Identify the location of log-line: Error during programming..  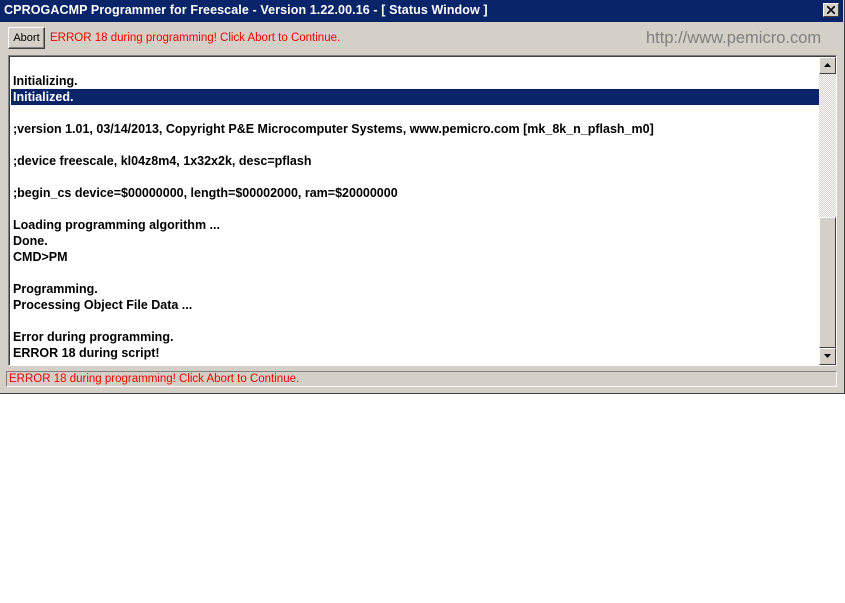
(415, 337).